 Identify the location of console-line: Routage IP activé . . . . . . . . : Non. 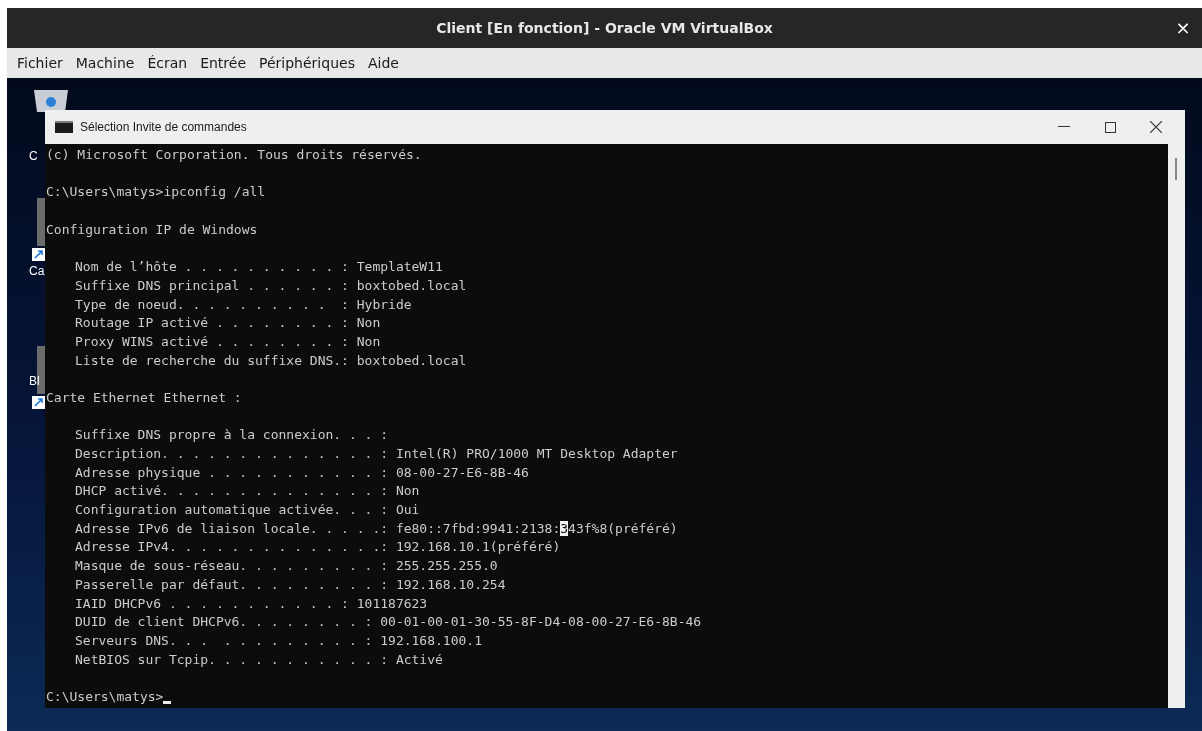
(228, 323).